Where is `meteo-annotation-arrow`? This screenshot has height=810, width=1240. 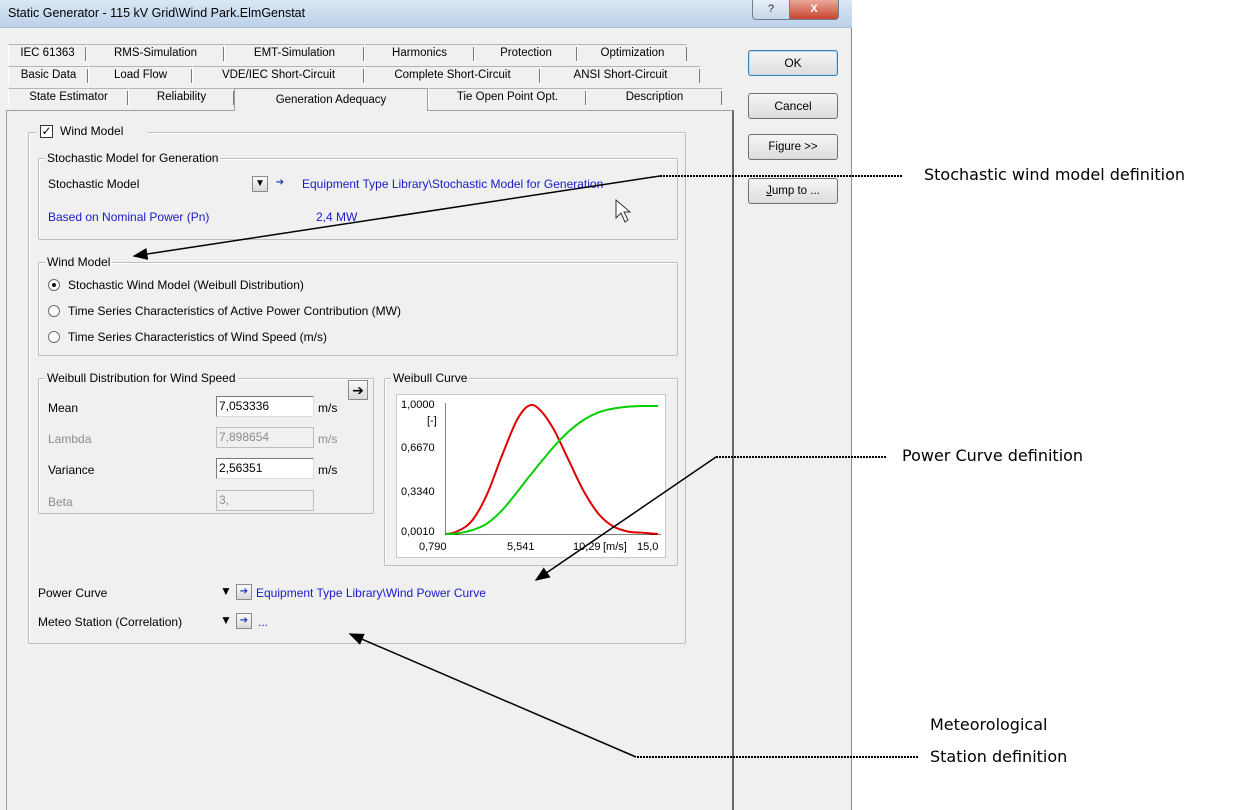 meteo-annotation-arrow is located at coordinates (633, 695).